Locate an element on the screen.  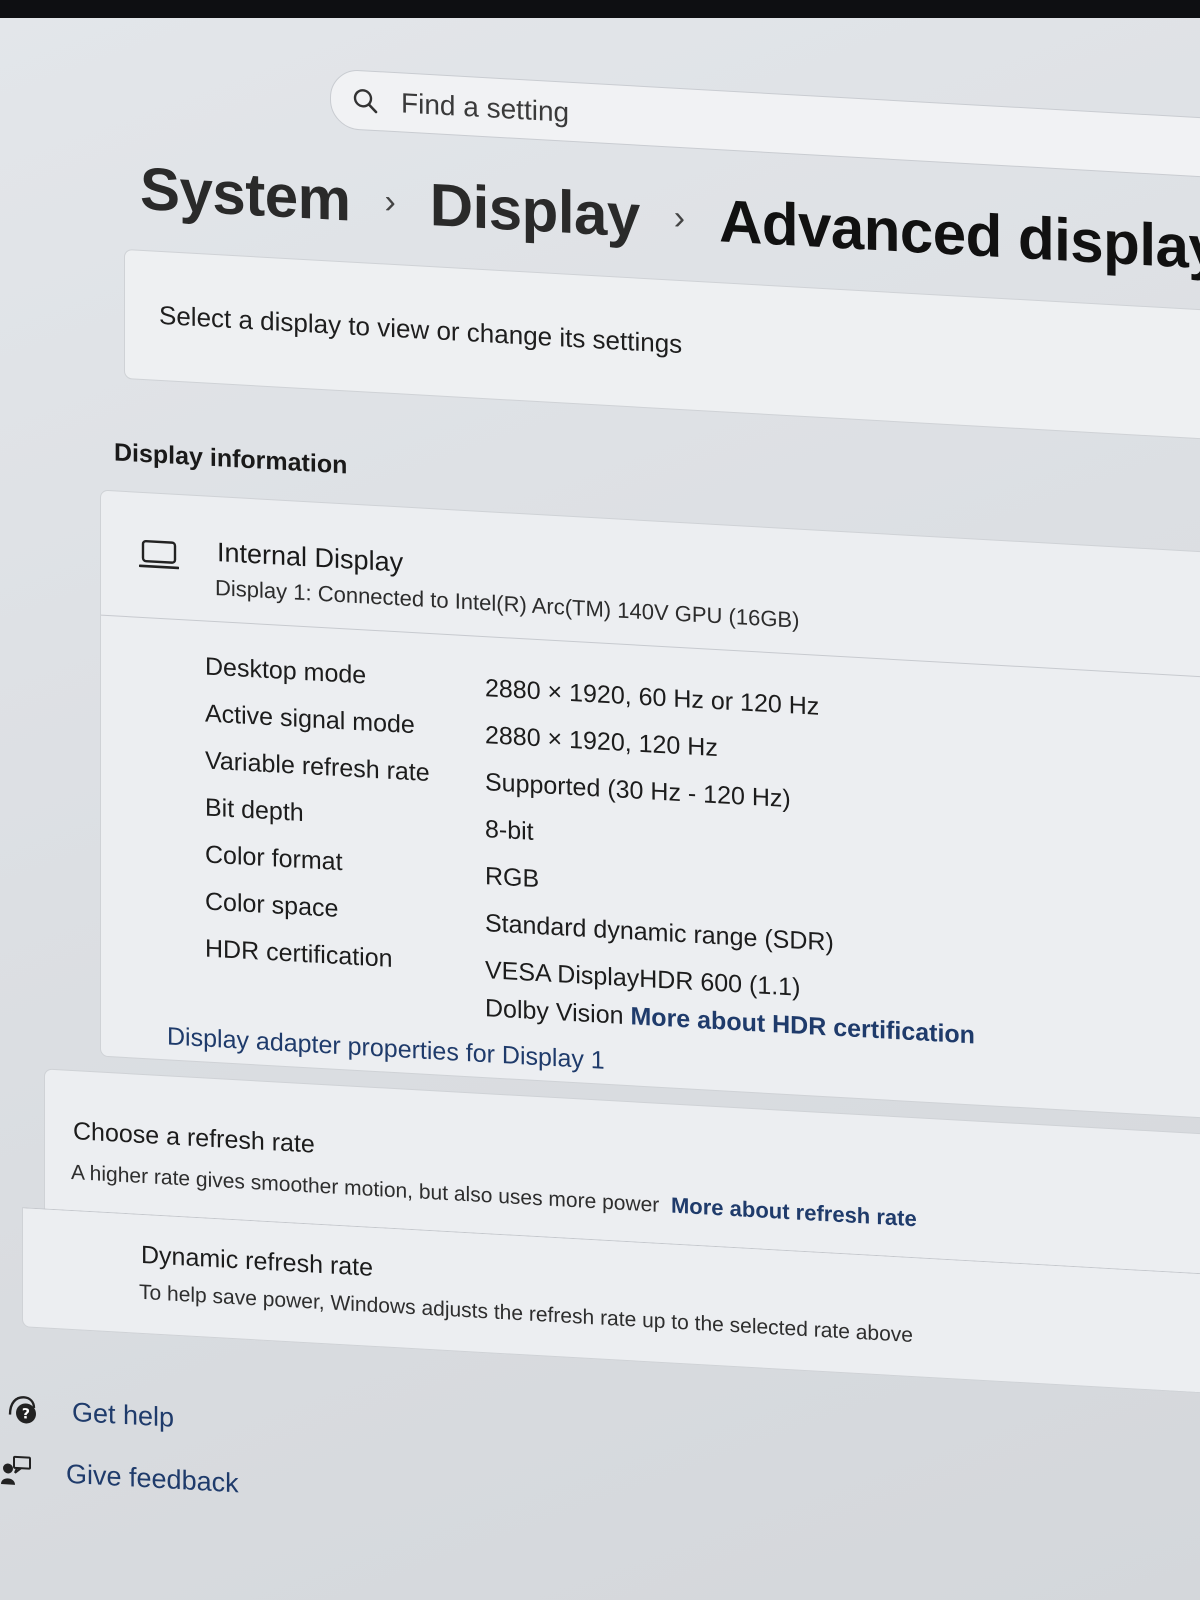
search-icon is located at coordinates (365, 101).